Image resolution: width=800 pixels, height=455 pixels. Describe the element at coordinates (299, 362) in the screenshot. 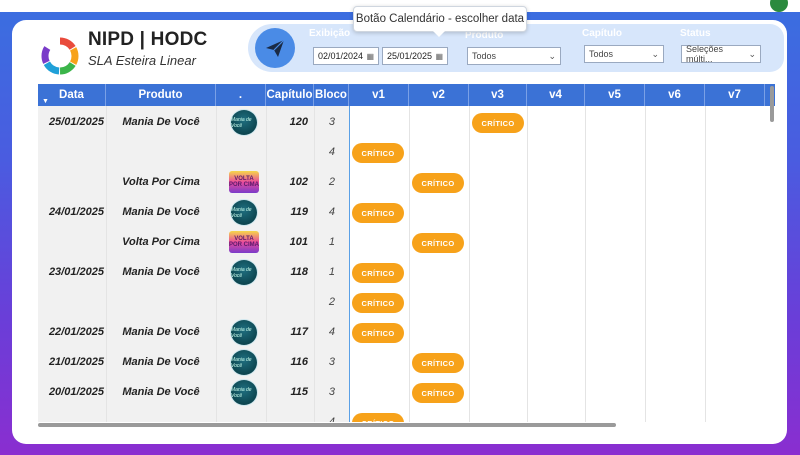

I see `cell-chapter: 116` at that location.